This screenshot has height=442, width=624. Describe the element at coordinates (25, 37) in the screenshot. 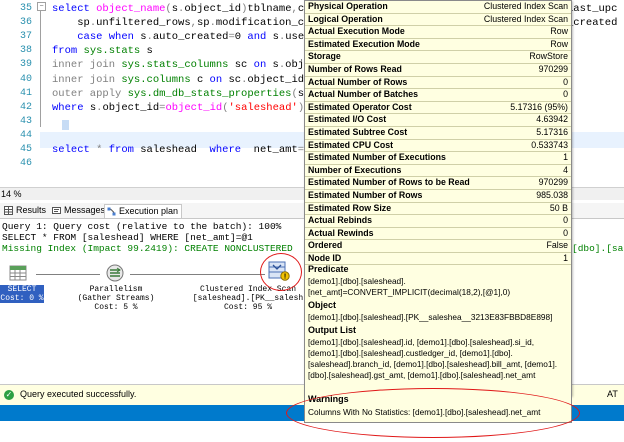

I see `line-number: 37` at that location.